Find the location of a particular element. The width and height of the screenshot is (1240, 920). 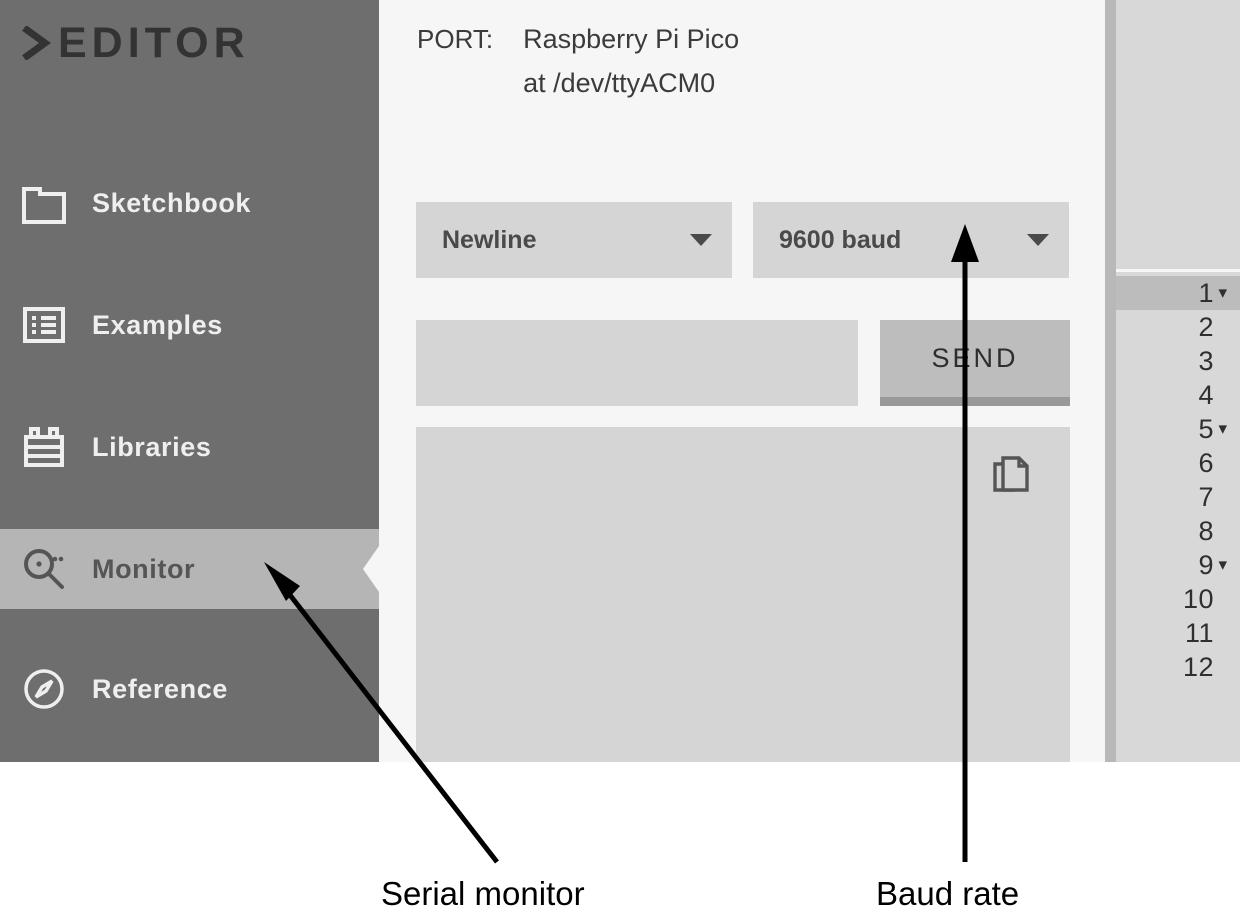

line-number-row: 1 ▾ is located at coordinates (1178, 293).